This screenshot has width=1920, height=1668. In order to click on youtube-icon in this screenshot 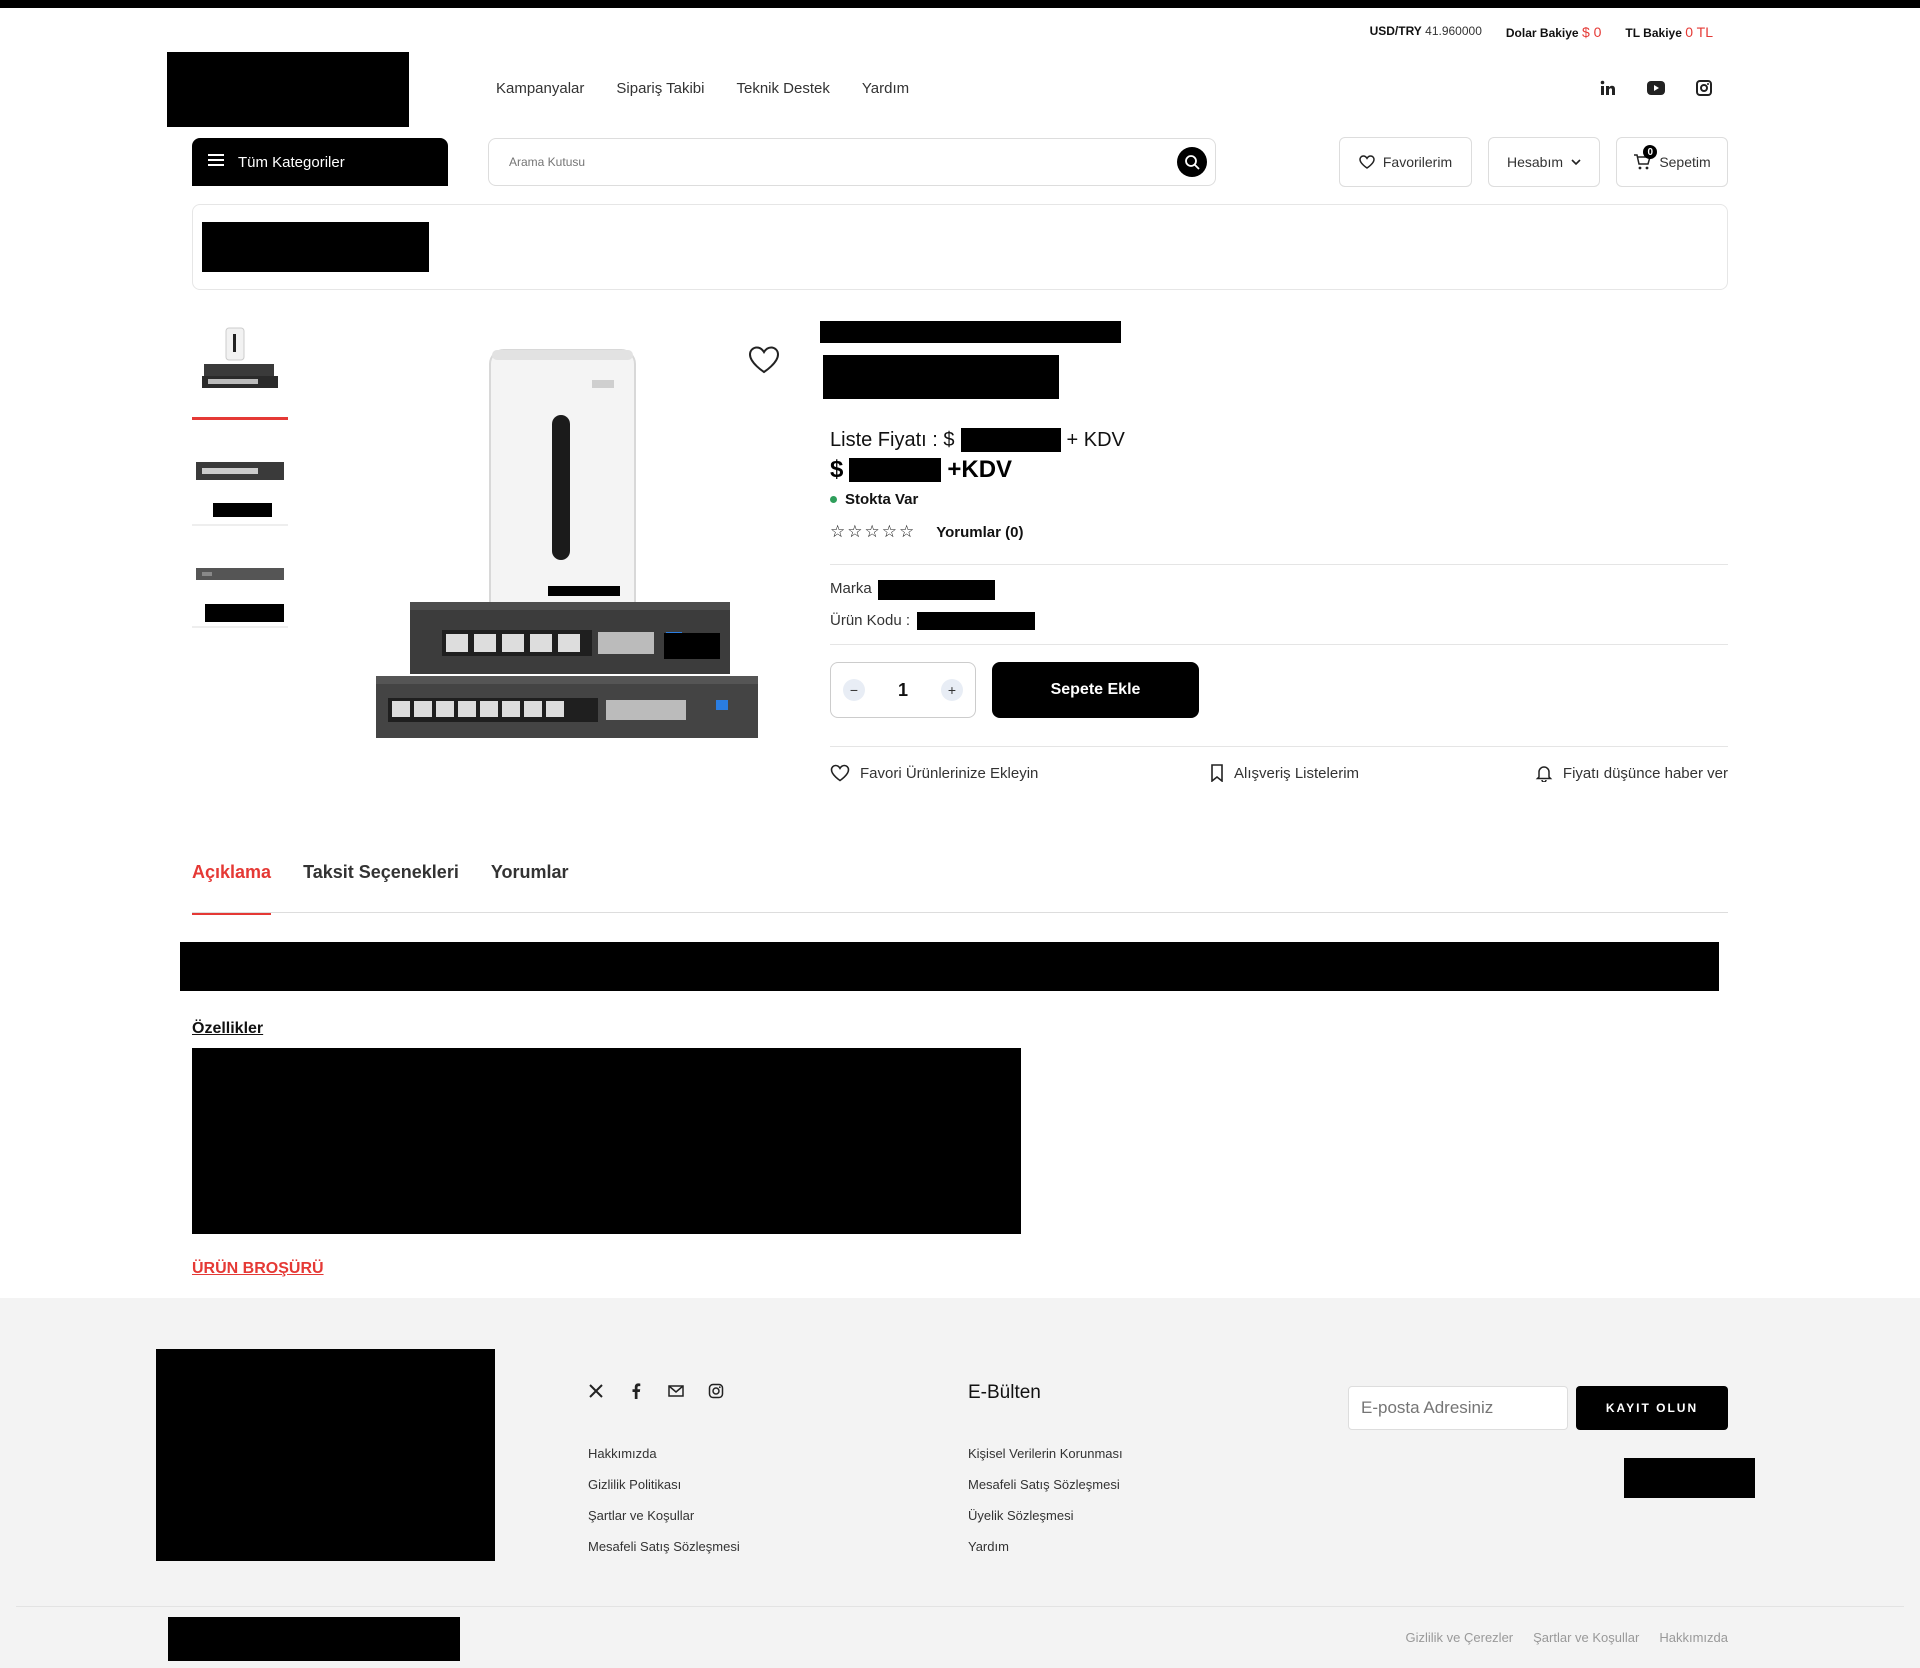, I will do `click(1656, 88)`.